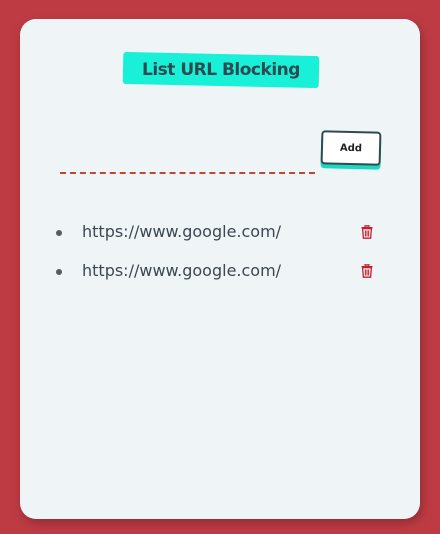 This screenshot has width=440, height=534. Describe the element at coordinates (351, 148) in the screenshot. I see `add-button: Add` at that location.